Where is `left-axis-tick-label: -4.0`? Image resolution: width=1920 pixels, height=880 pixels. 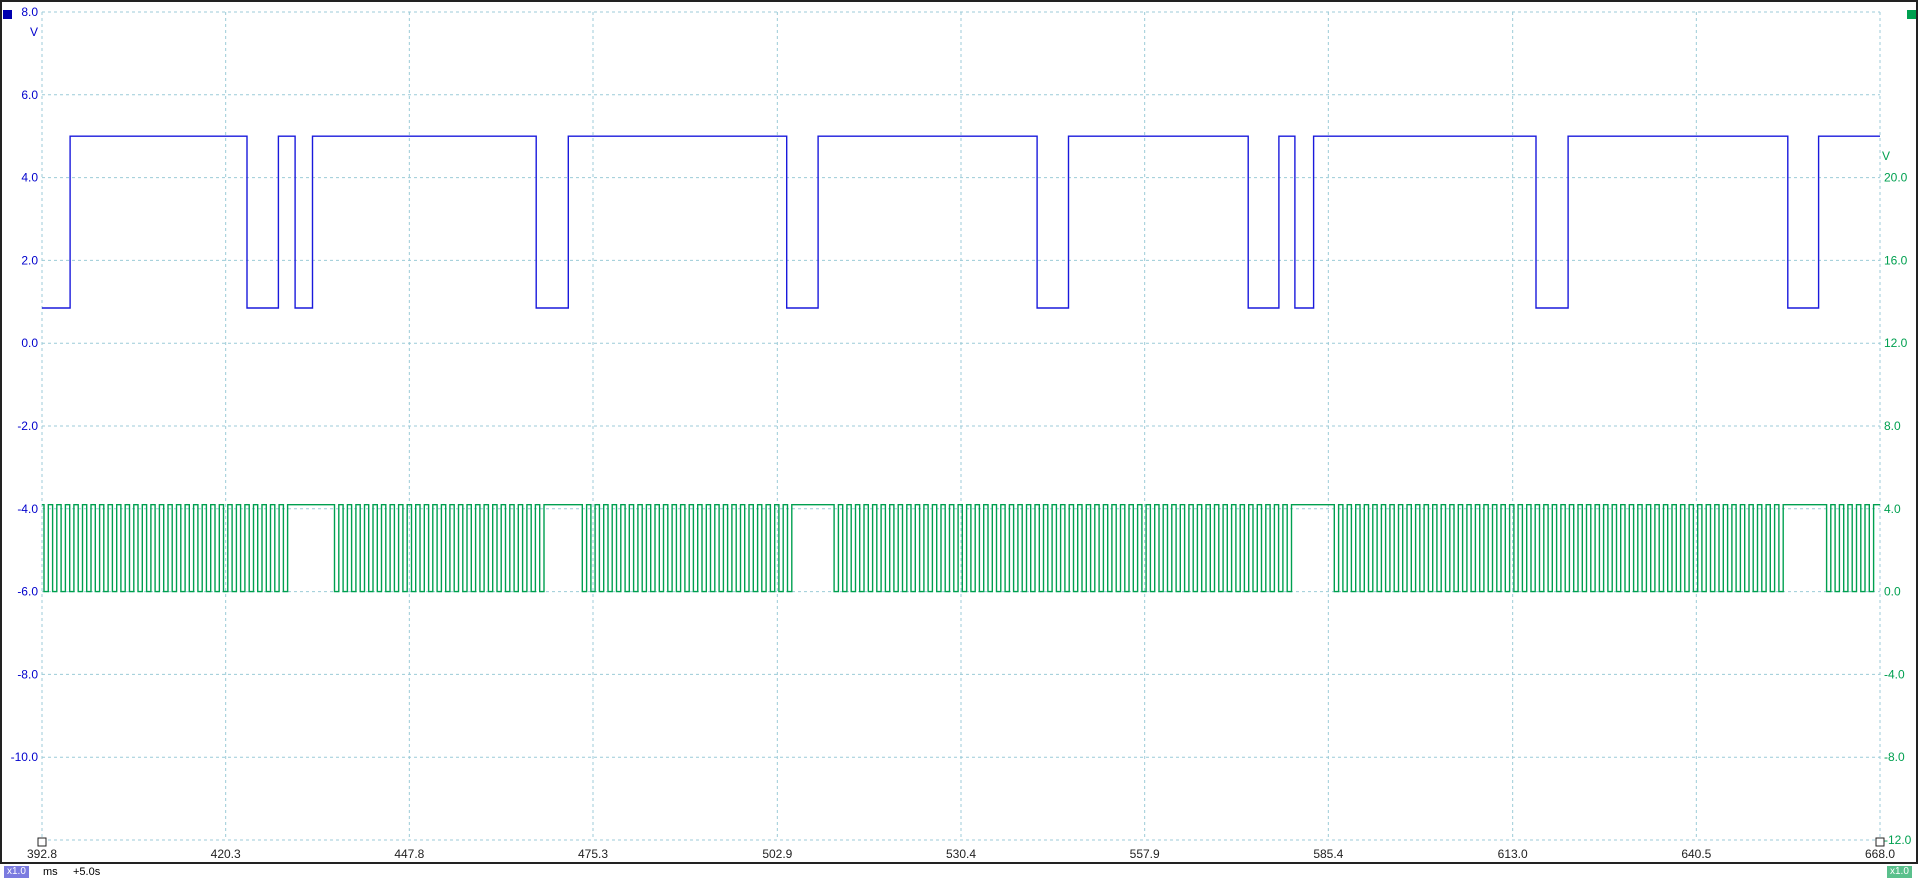
left-axis-tick-label: -4.0 is located at coordinates (27, 509).